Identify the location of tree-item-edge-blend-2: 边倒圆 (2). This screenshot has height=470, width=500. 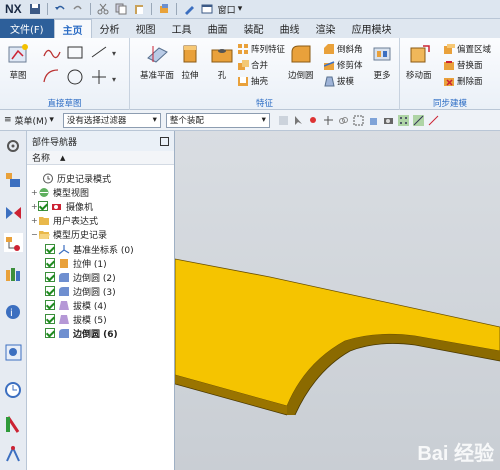
(80, 277).